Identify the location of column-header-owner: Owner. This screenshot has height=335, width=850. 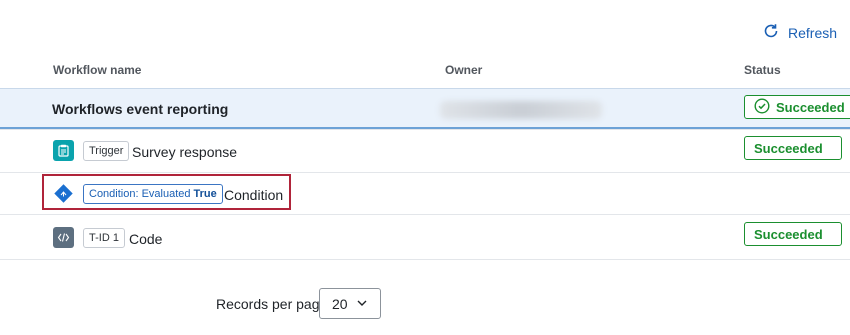
(463, 70).